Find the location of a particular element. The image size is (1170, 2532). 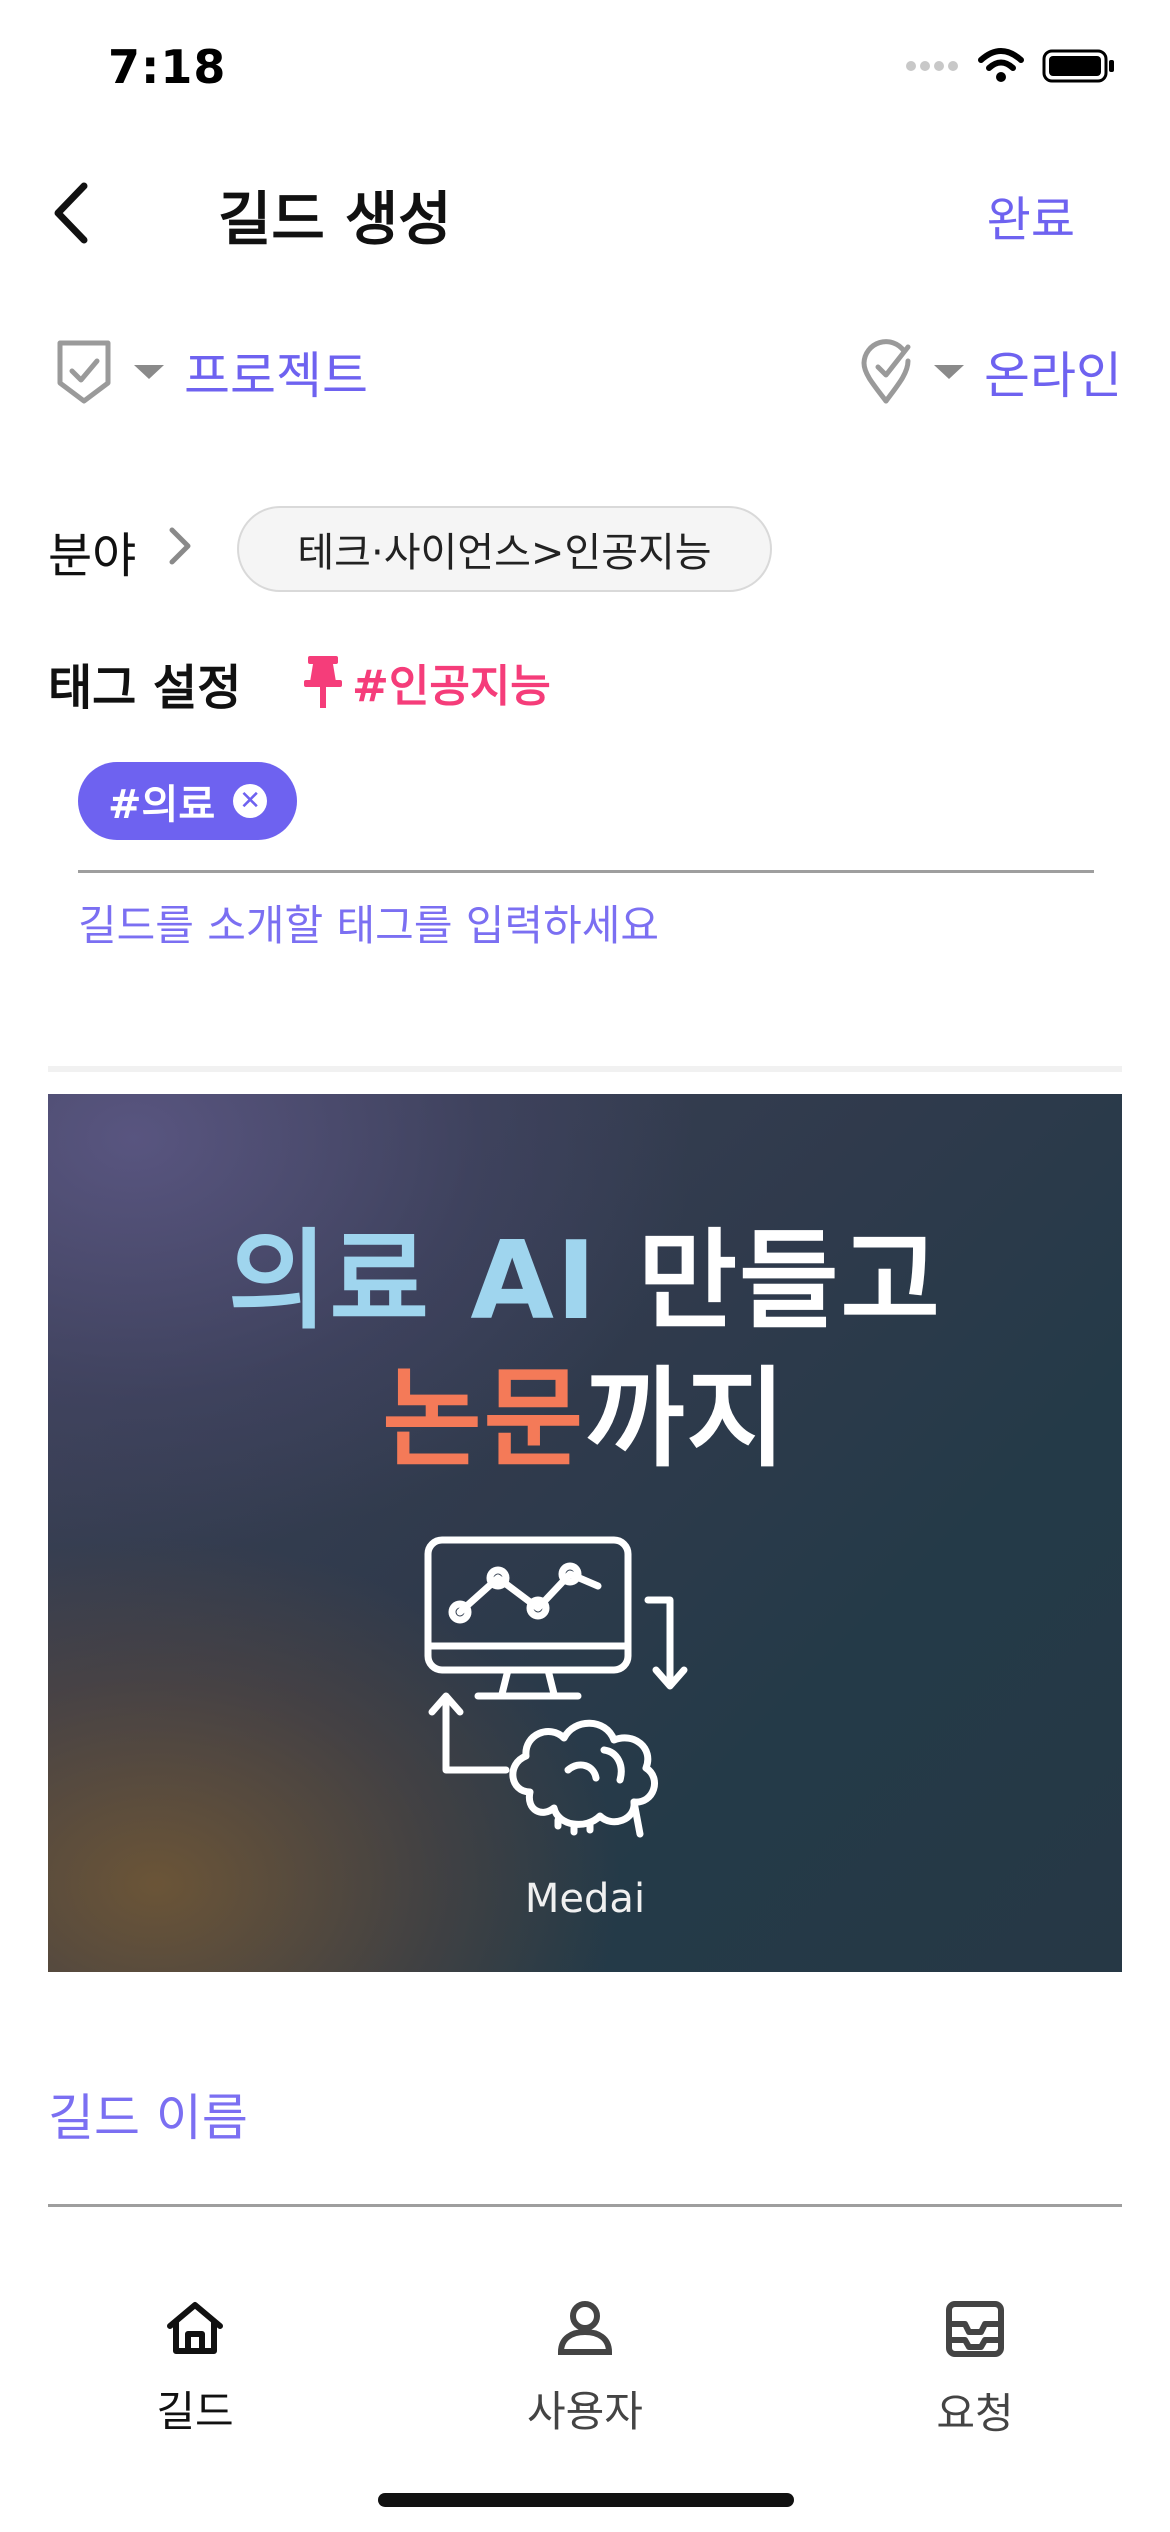

tag-chip-label: #의료 is located at coordinates (162, 805).